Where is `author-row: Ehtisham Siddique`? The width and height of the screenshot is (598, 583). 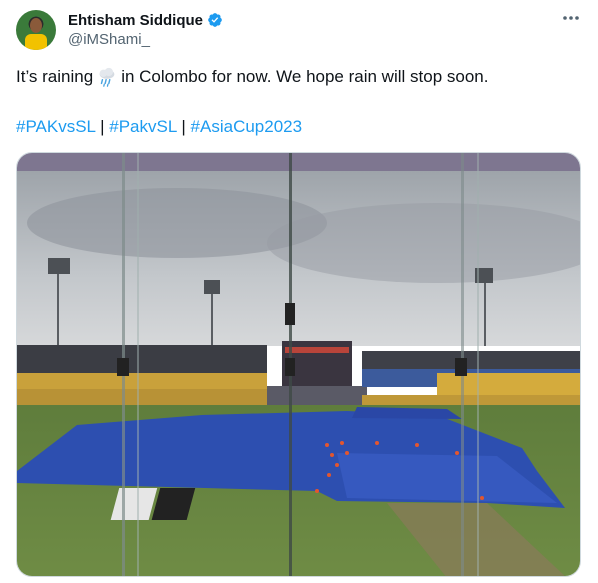 author-row: Ehtisham Siddique is located at coordinates (145, 20).